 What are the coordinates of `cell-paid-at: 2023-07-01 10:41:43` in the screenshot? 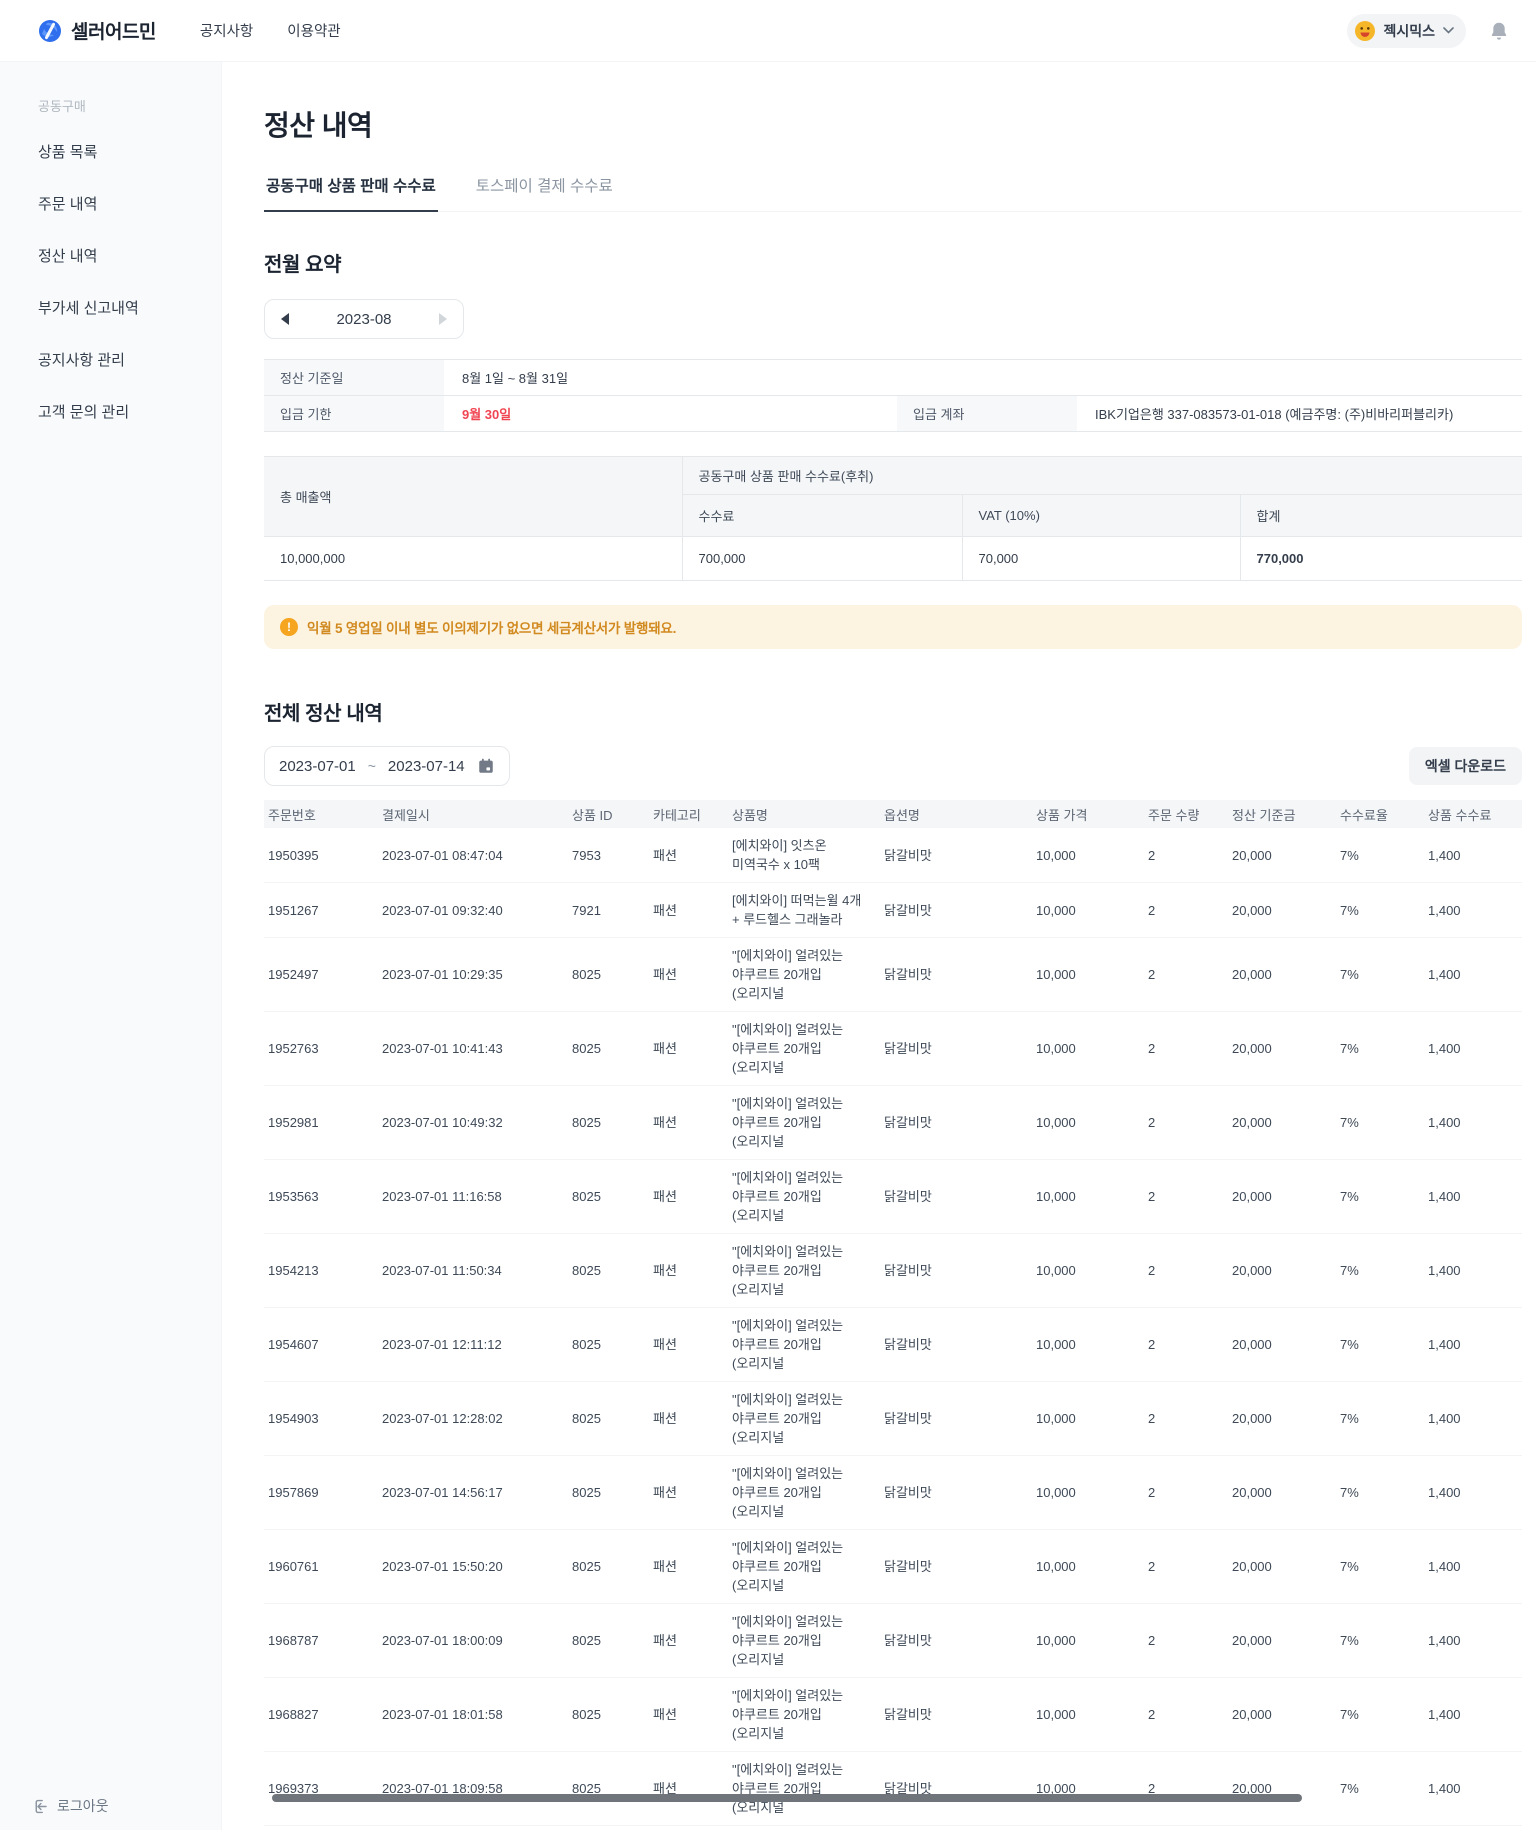 It's located at (469, 1048).